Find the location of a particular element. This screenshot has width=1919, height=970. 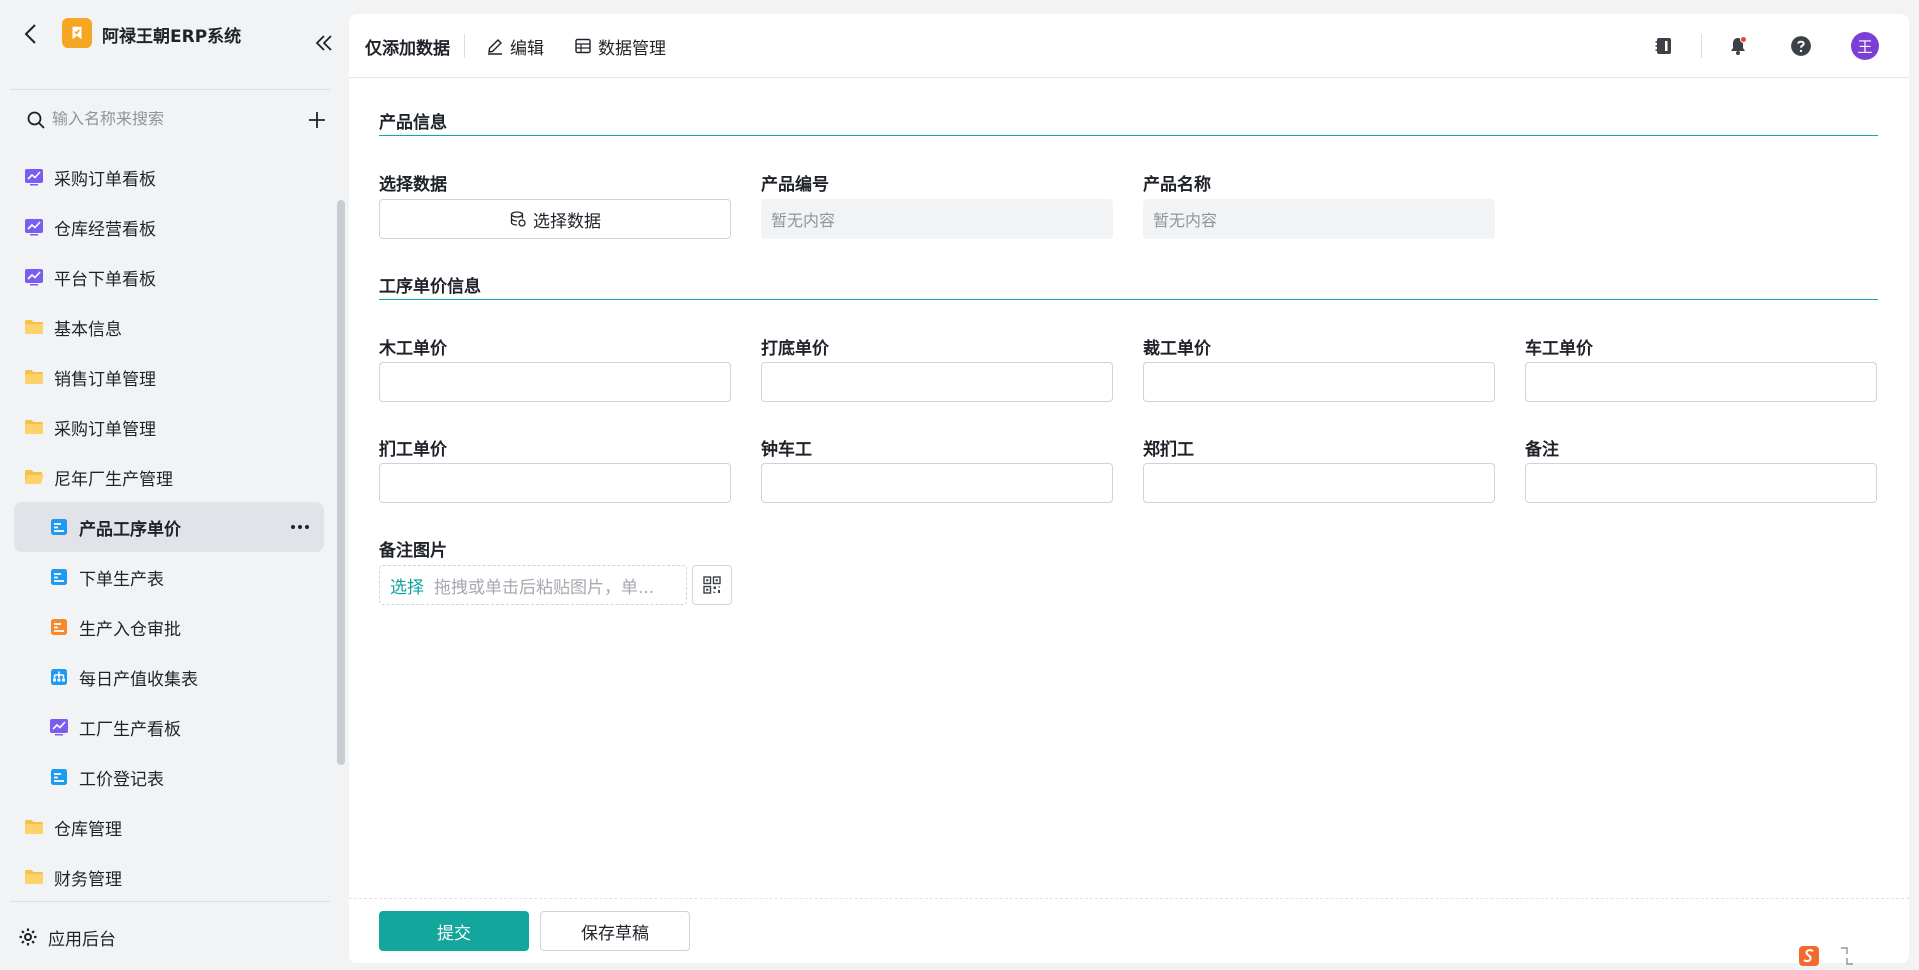

sidebar-item: 产品工序单价 is located at coordinates (169, 527).